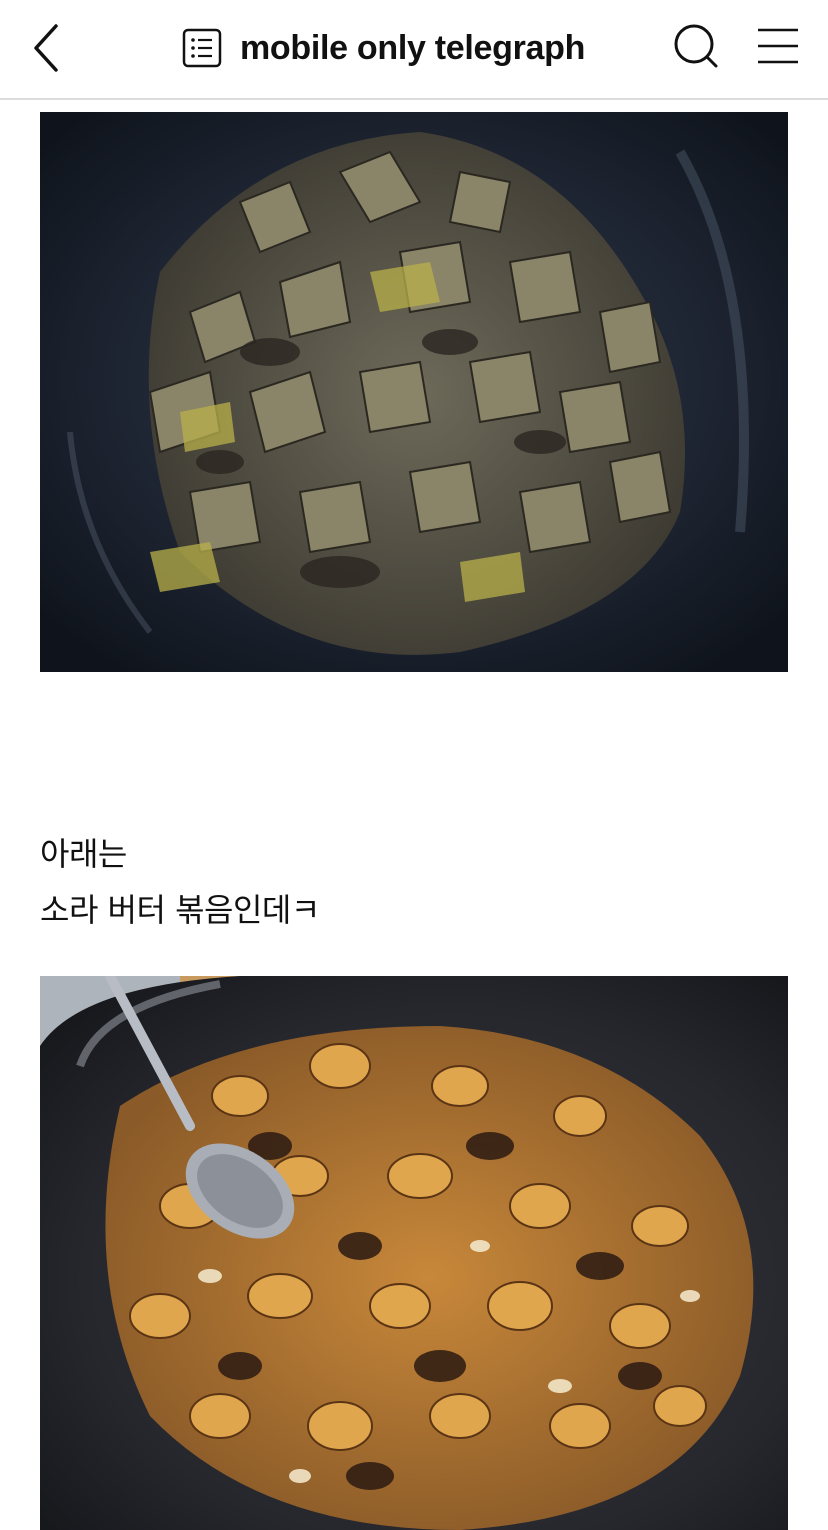 The image size is (828, 1530). I want to click on back-button, so click(50, 48).